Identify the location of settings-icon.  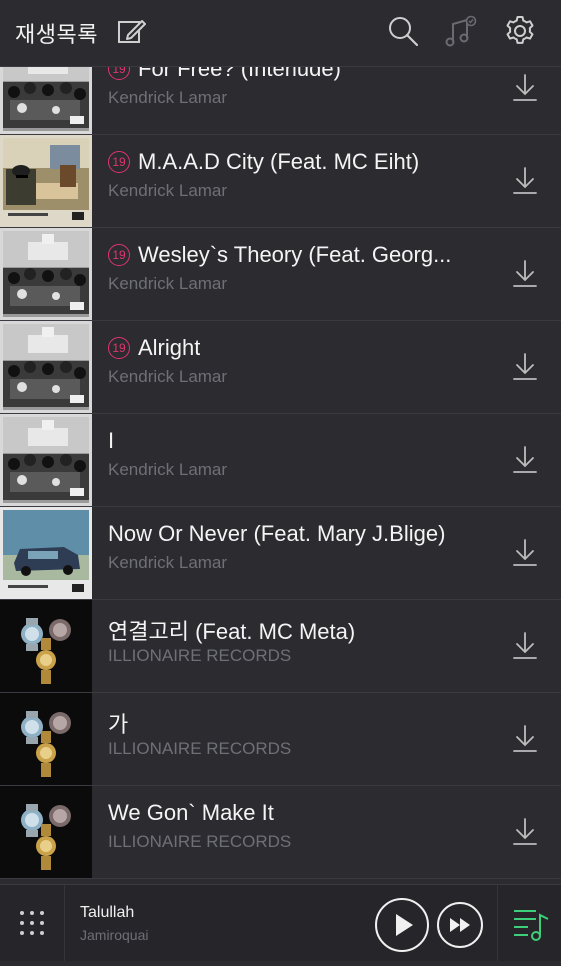
(520, 31).